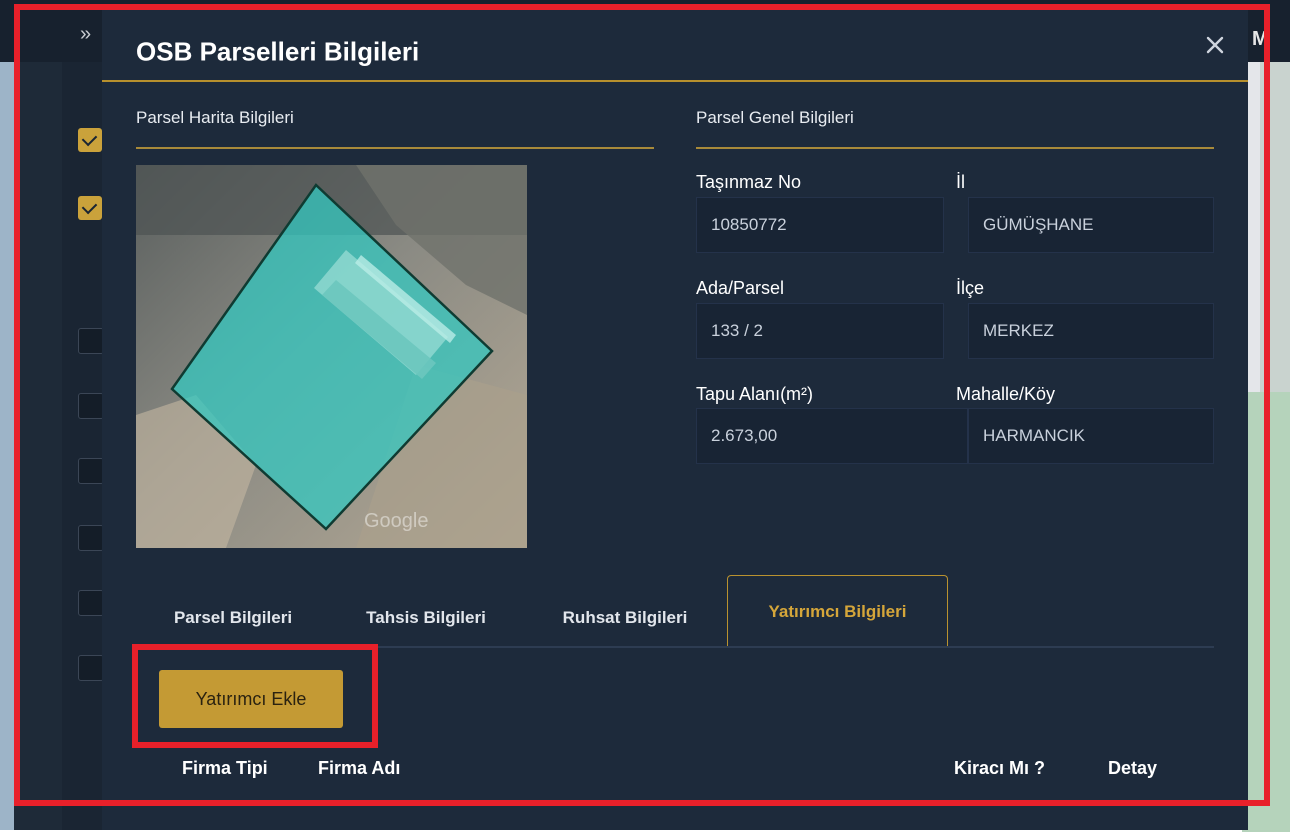 This screenshot has width=1290, height=832. Describe the element at coordinates (1091, 436) in the screenshot. I see `mahalle-field: HARMANCIK` at that location.